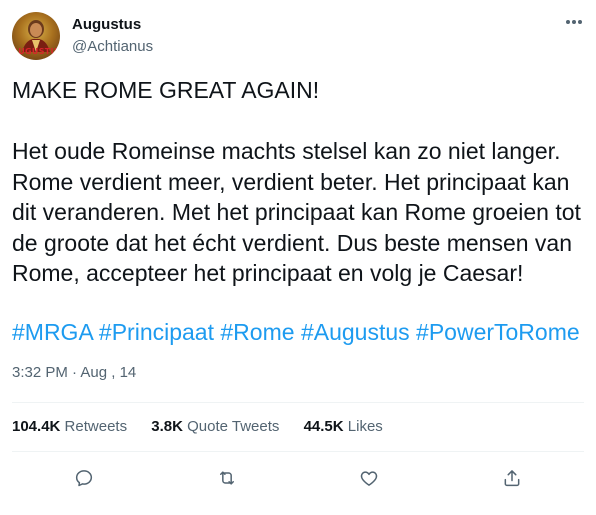 The height and width of the screenshot is (515, 596). I want to click on hashtag-link: #Principaat, so click(156, 332).